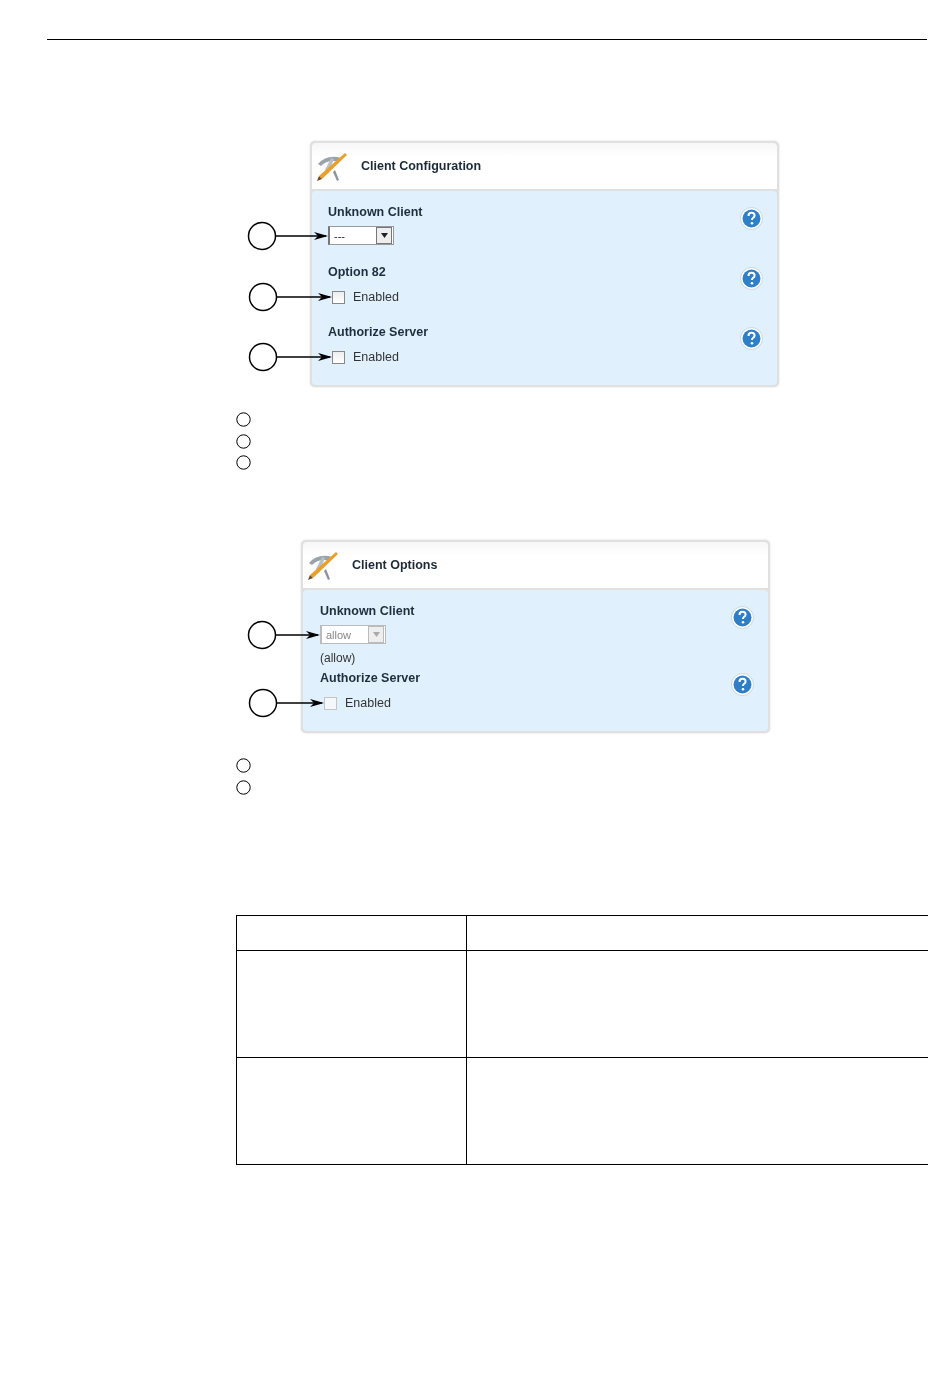 The image size is (950, 1387). What do you see at coordinates (338, 658) in the screenshot?
I see `current-value: (allow)` at bounding box center [338, 658].